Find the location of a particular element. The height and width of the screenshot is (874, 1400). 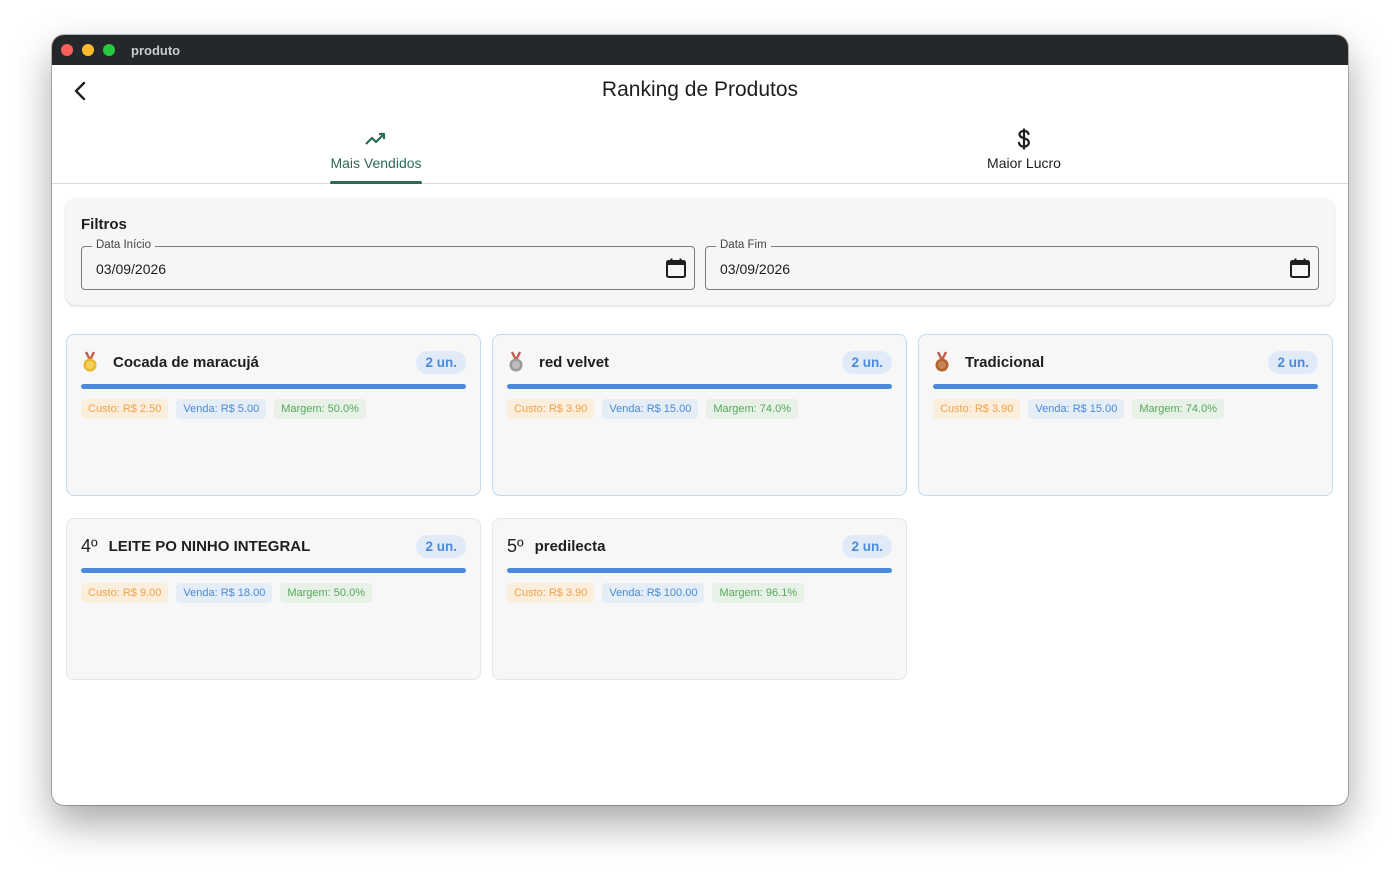

product-name: Cocada de maracujá is located at coordinates (186, 362).